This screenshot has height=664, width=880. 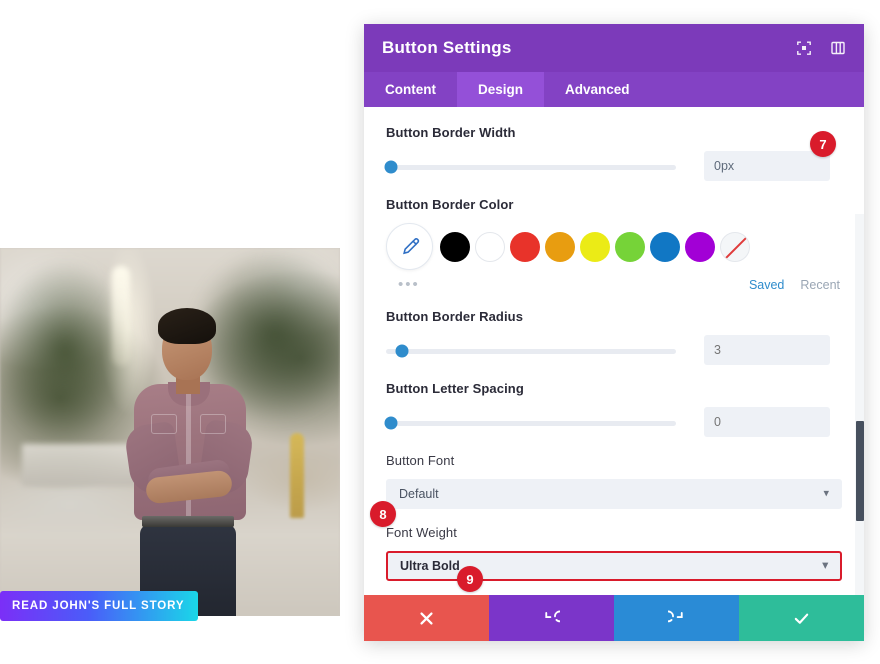 I want to click on field-button-border-width: Button Border Width, so click(x=613, y=153).